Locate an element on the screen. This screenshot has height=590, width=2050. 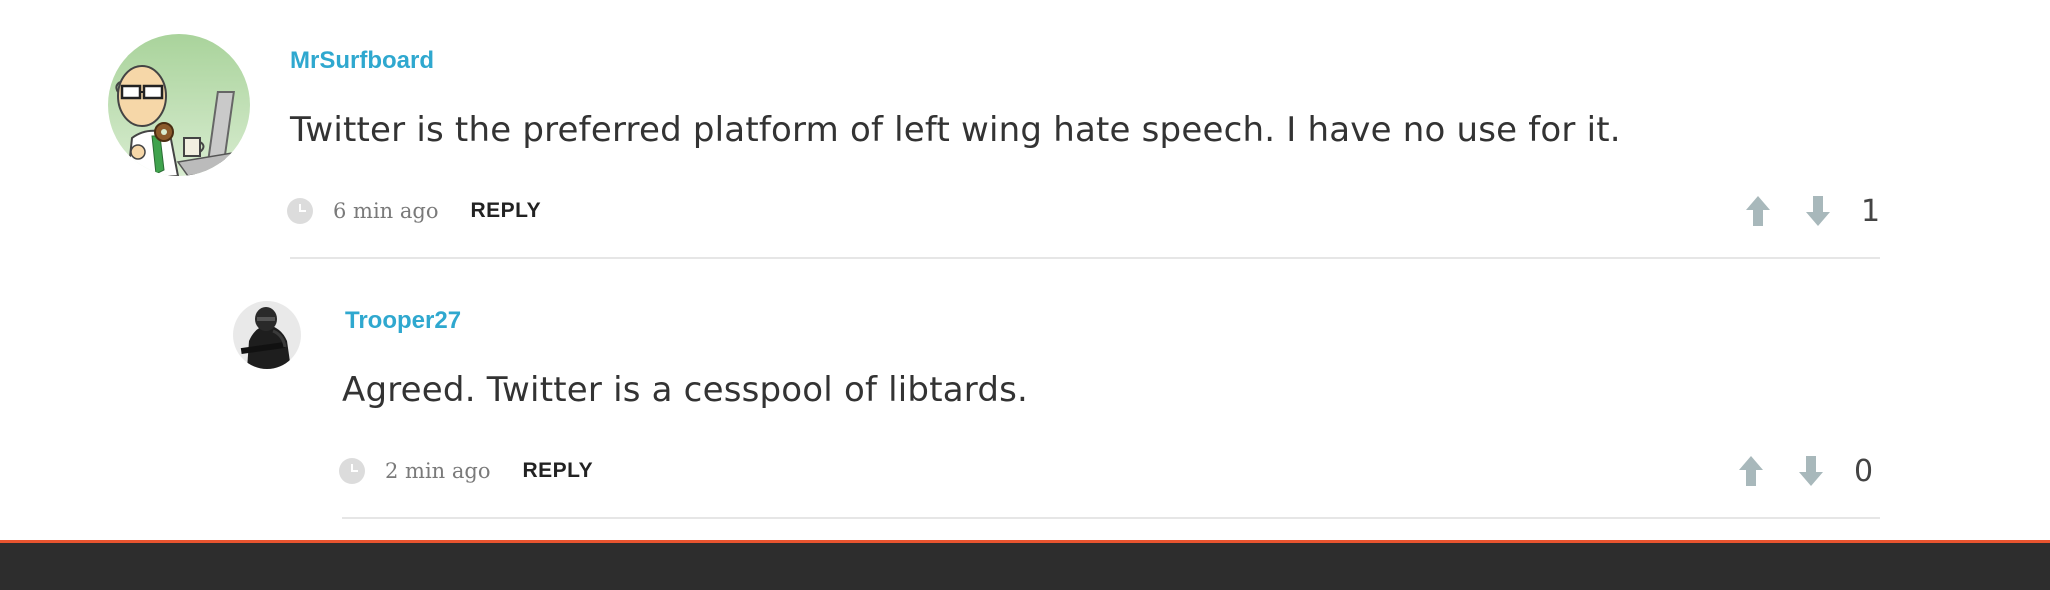
comment-timestamp: 6 min ago is located at coordinates (386, 211).